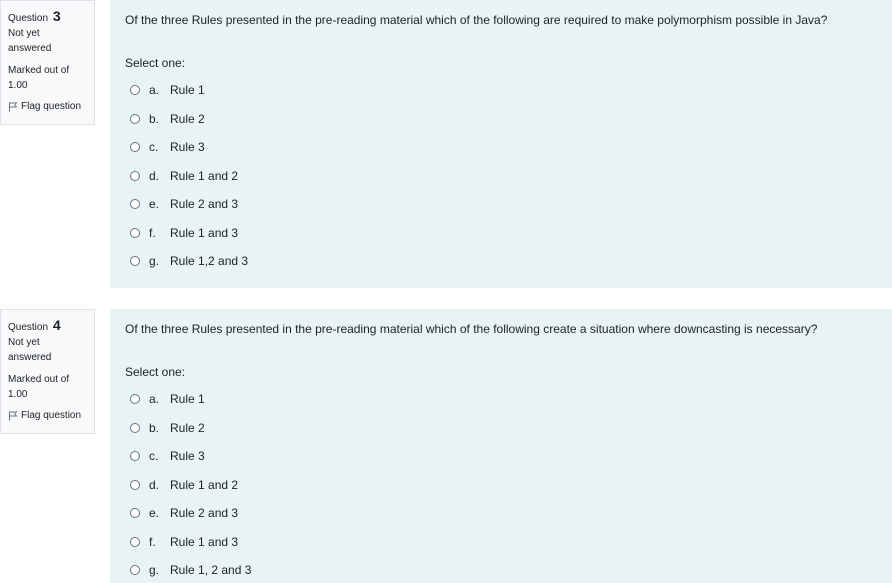  What do you see at coordinates (211, 570) in the screenshot?
I see `option-label: Rule 1, 2 and 3` at bounding box center [211, 570].